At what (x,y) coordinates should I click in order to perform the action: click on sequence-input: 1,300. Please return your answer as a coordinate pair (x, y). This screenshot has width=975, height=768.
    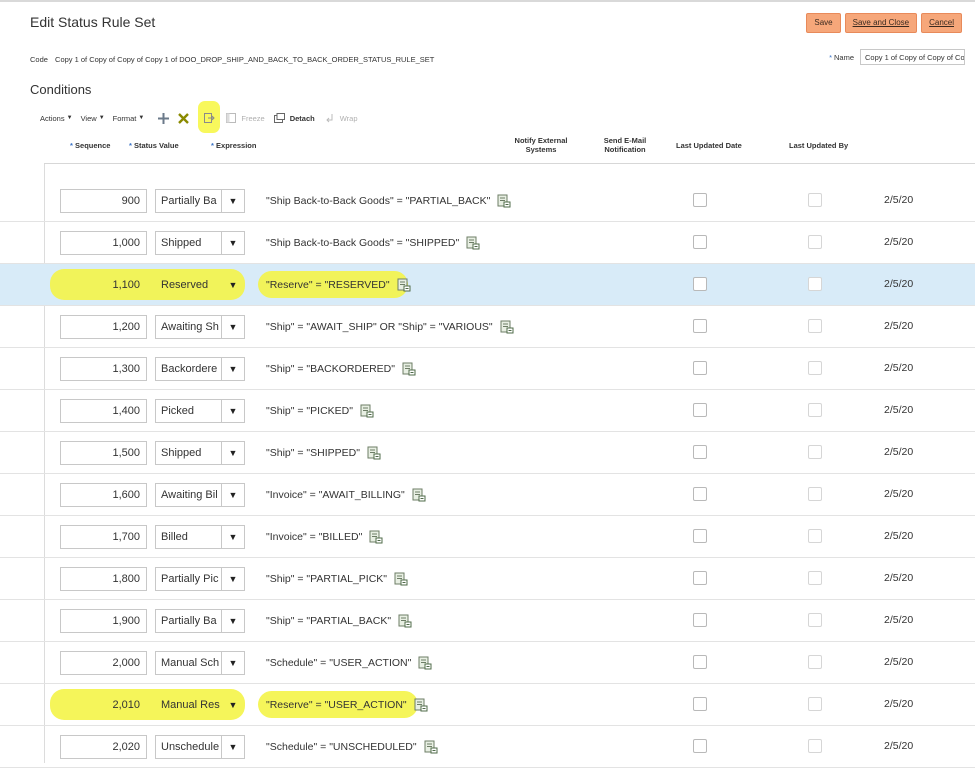
    Looking at the image, I should click on (103, 369).